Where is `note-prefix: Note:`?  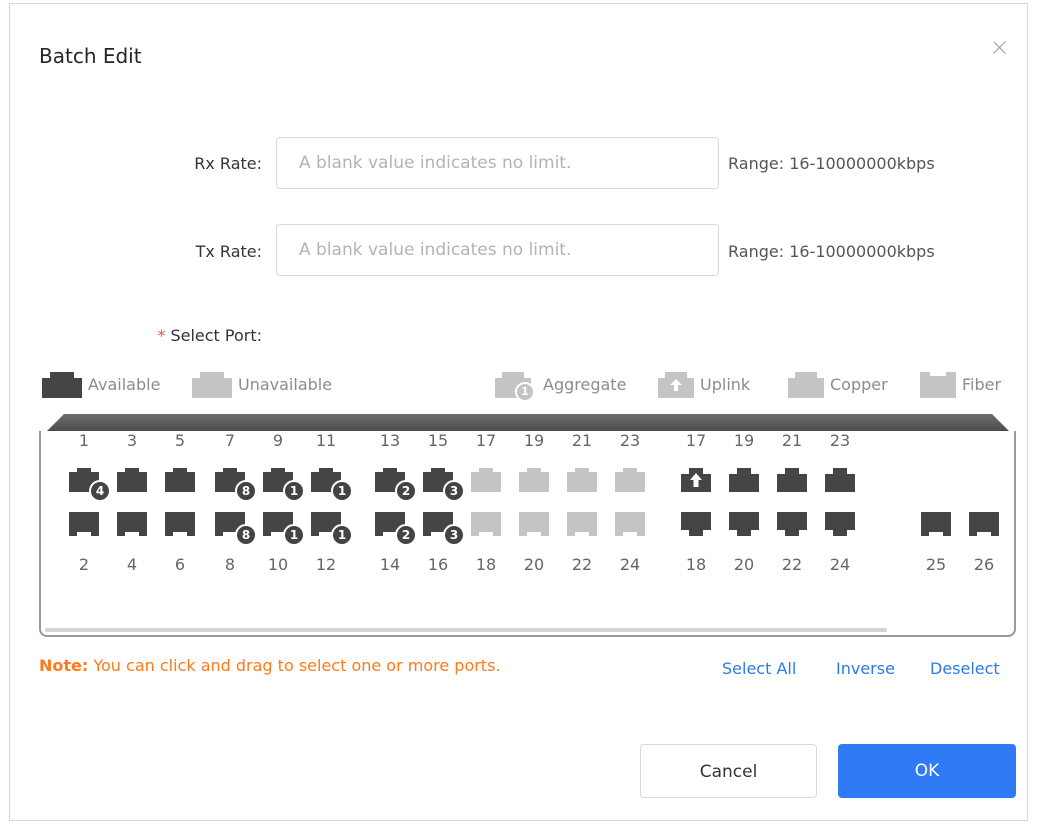
note-prefix: Note: is located at coordinates (64, 665).